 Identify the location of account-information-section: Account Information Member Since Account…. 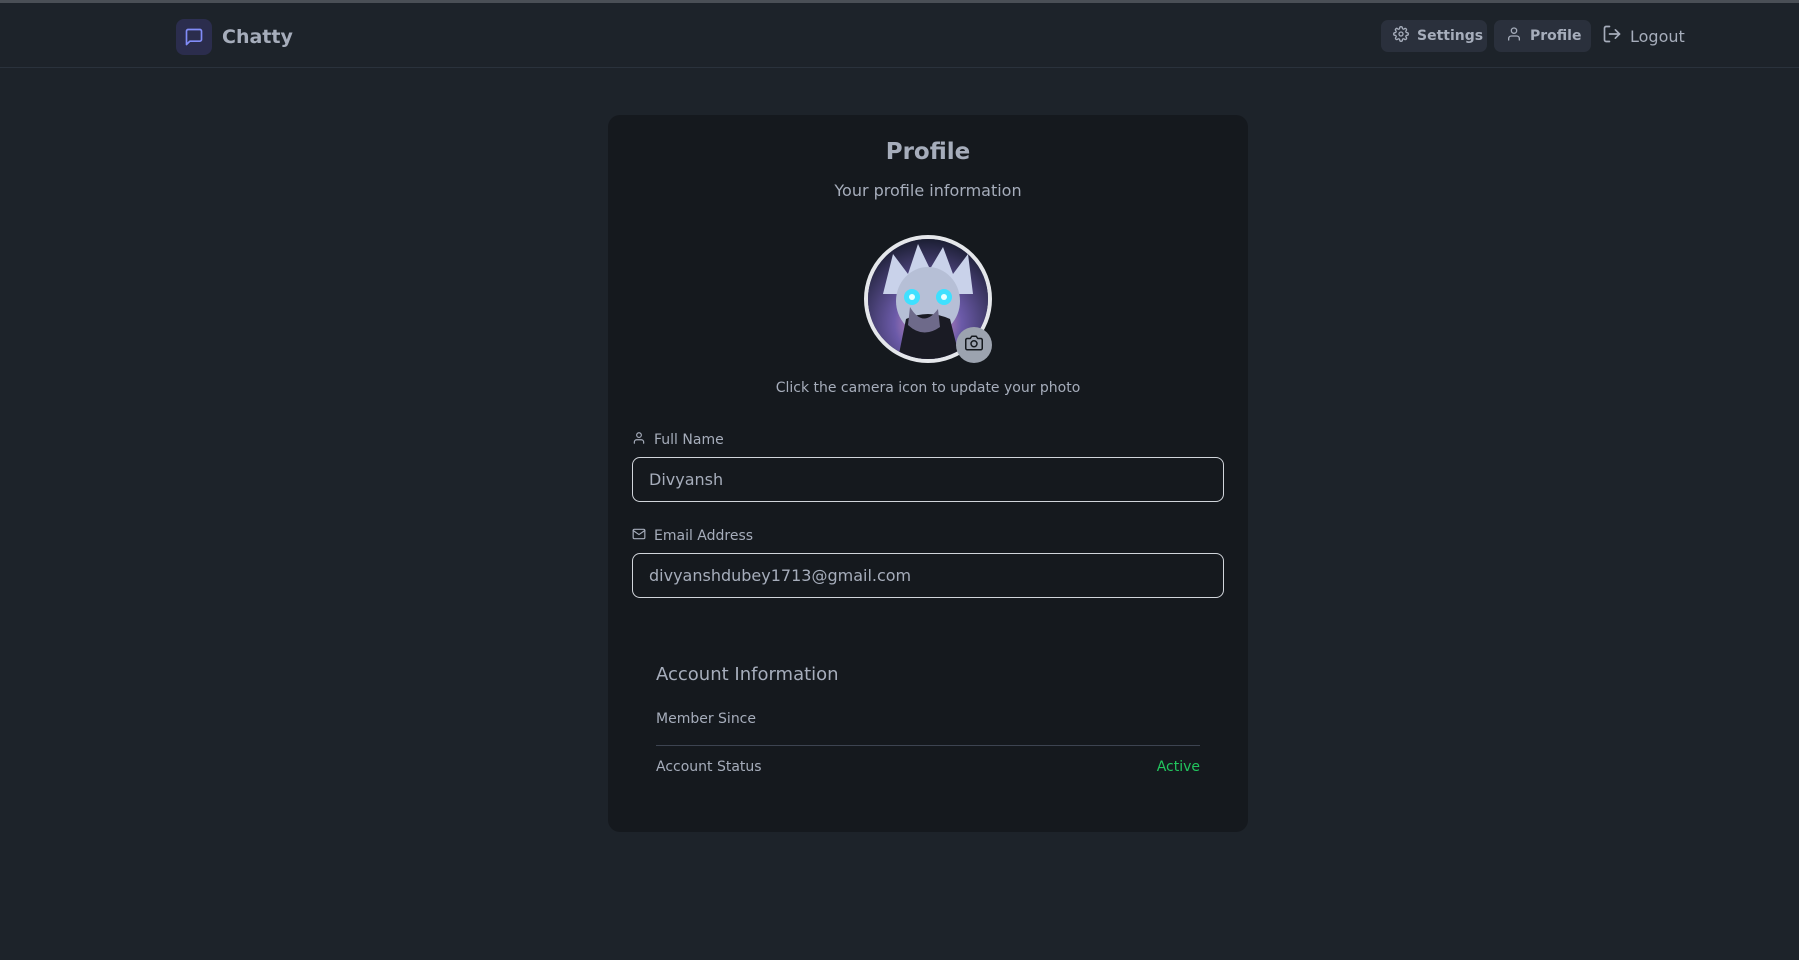
(928, 725).